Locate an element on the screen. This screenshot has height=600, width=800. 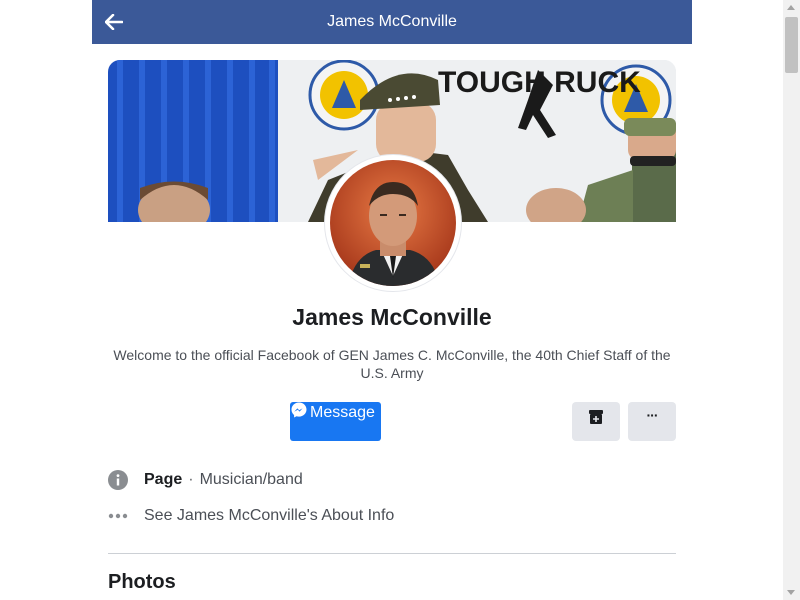
about-info-row: See James McConville's About Info is located at coordinates (388, 516).